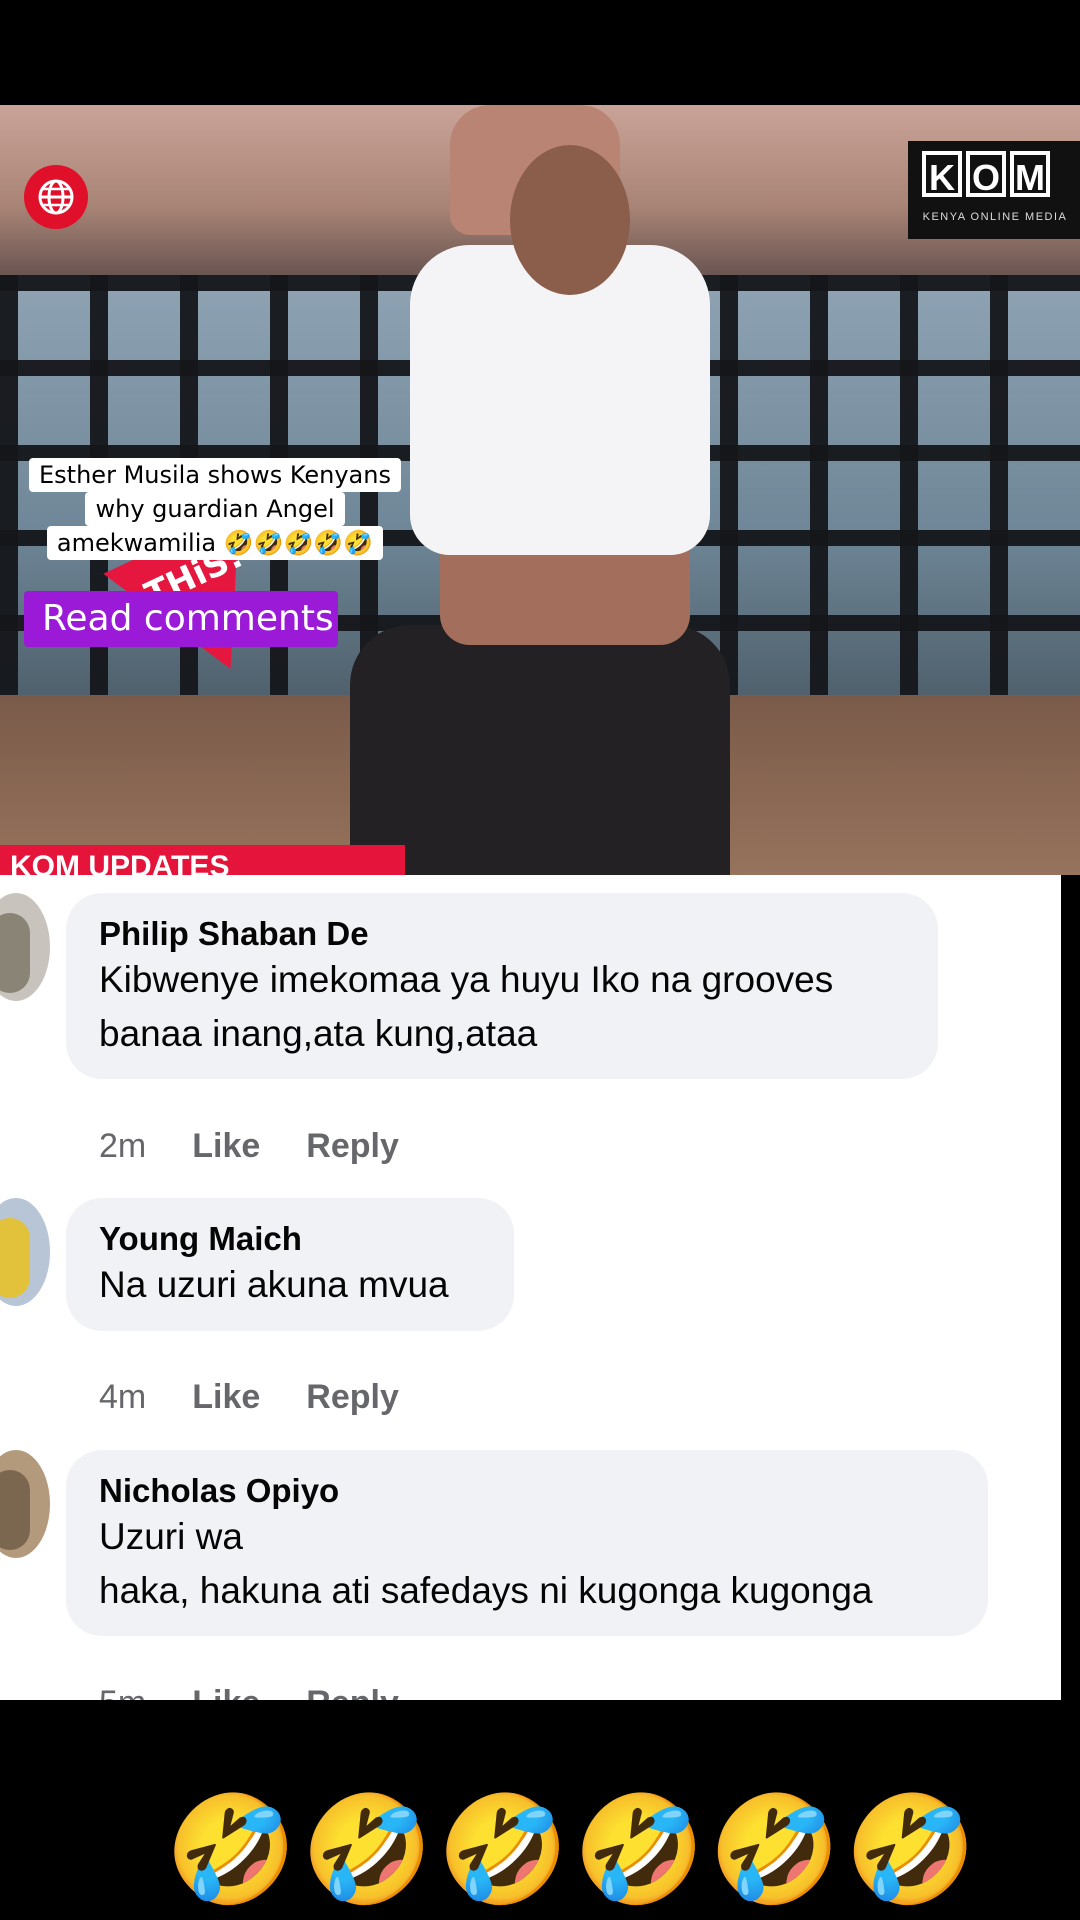 The width and height of the screenshot is (1080, 1920). I want to click on comment-bubble: Young Maich Na uzuri akuna mvua, so click(290, 1264).